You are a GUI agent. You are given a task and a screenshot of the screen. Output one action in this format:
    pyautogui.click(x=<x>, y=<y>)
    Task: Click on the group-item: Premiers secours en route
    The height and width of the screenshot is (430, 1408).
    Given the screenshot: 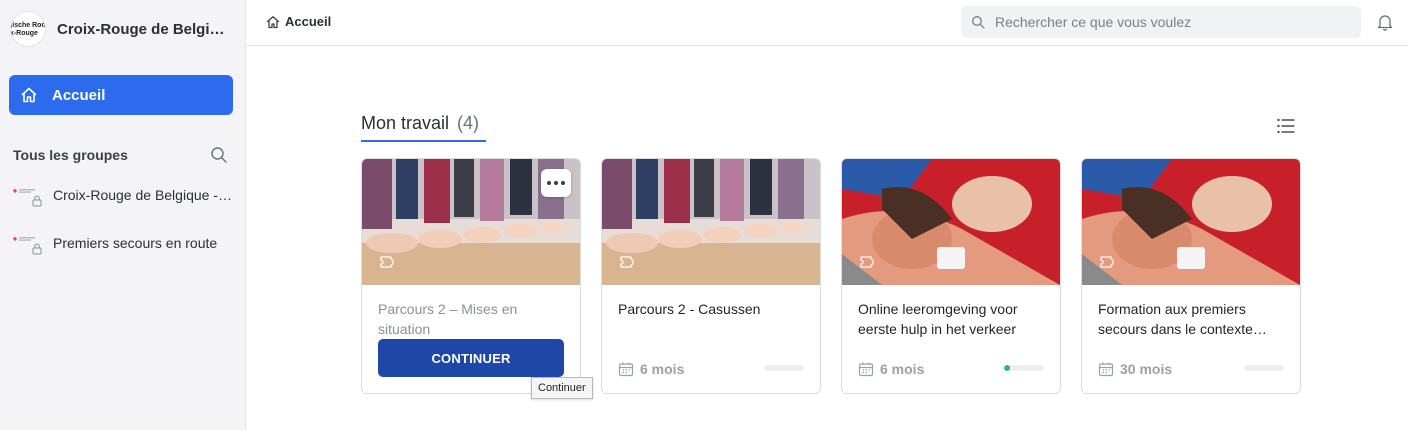 What is the action you would take?
    pyautogui.click(x=124, y=243)
    